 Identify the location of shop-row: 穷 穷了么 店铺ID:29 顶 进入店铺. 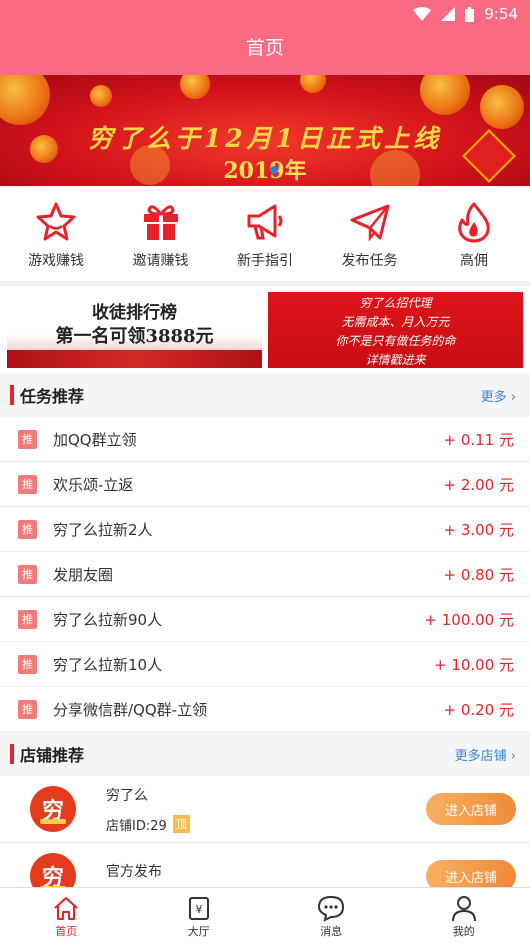
(265, 809).